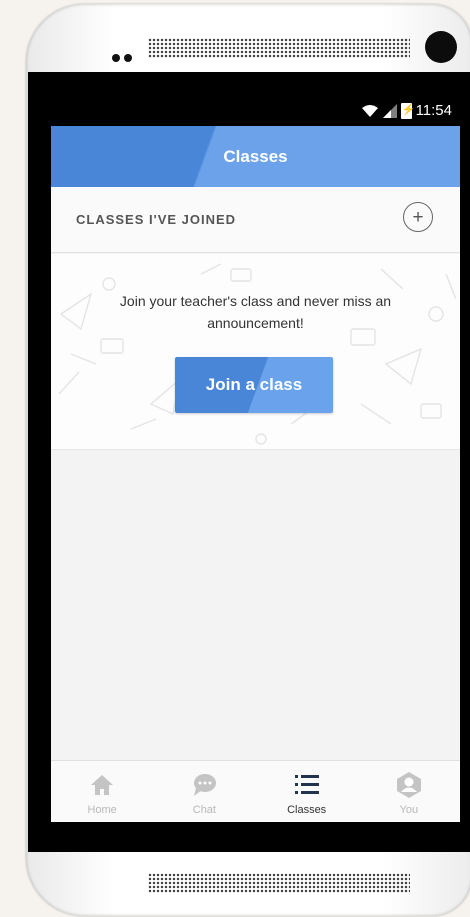 The width and height of the screenshot is (470, 917). I want to click on home-icon, so click(102, 785).